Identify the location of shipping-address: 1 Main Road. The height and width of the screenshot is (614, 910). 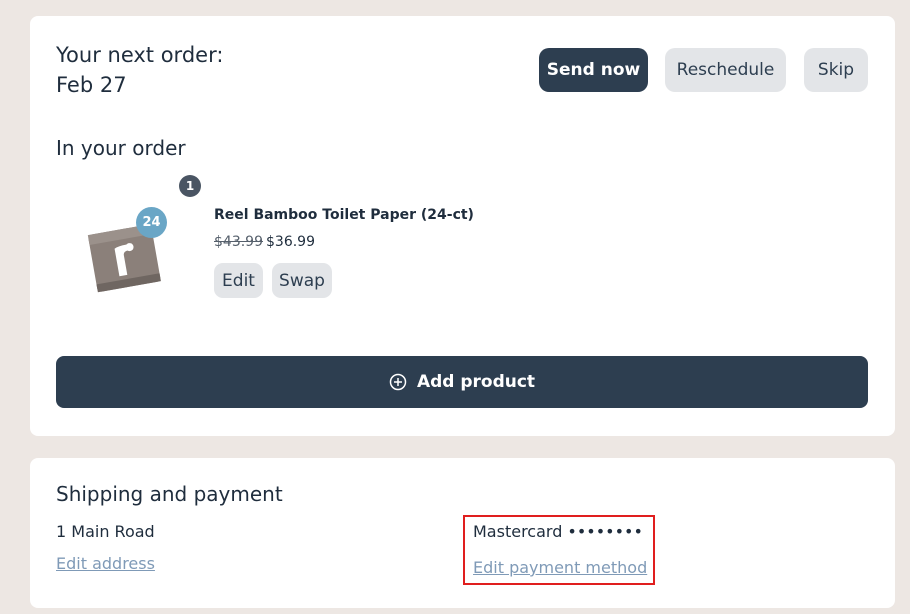
(105, 531).